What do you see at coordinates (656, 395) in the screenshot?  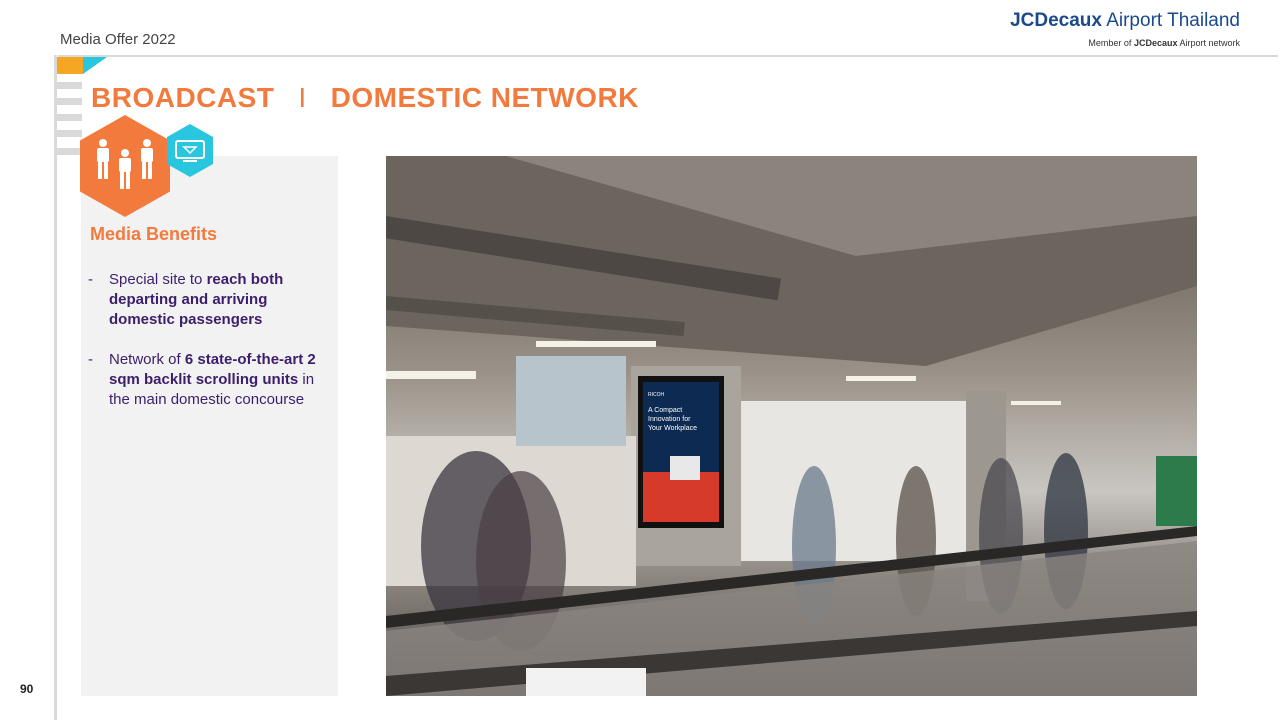 I see `ad-brand: RICOH` at bounding box center [656, 395].